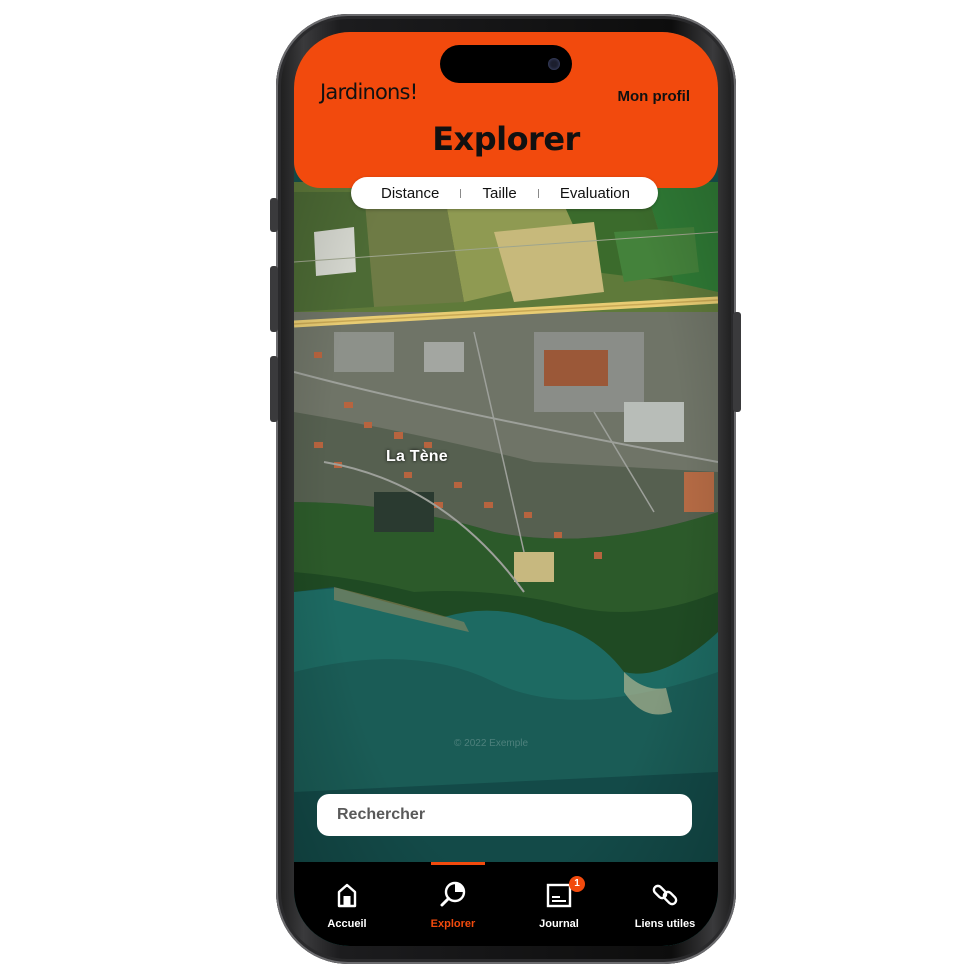  Describe the element at coordinates (506, 110) in the screenshot. I see `app-header: Jardinons! Mon profil Explorer` at that location.